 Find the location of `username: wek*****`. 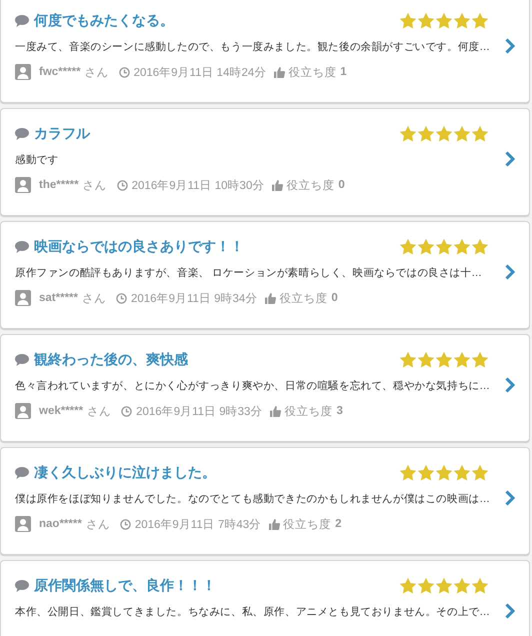

username: wek***** is located at coordinates (61, 411).